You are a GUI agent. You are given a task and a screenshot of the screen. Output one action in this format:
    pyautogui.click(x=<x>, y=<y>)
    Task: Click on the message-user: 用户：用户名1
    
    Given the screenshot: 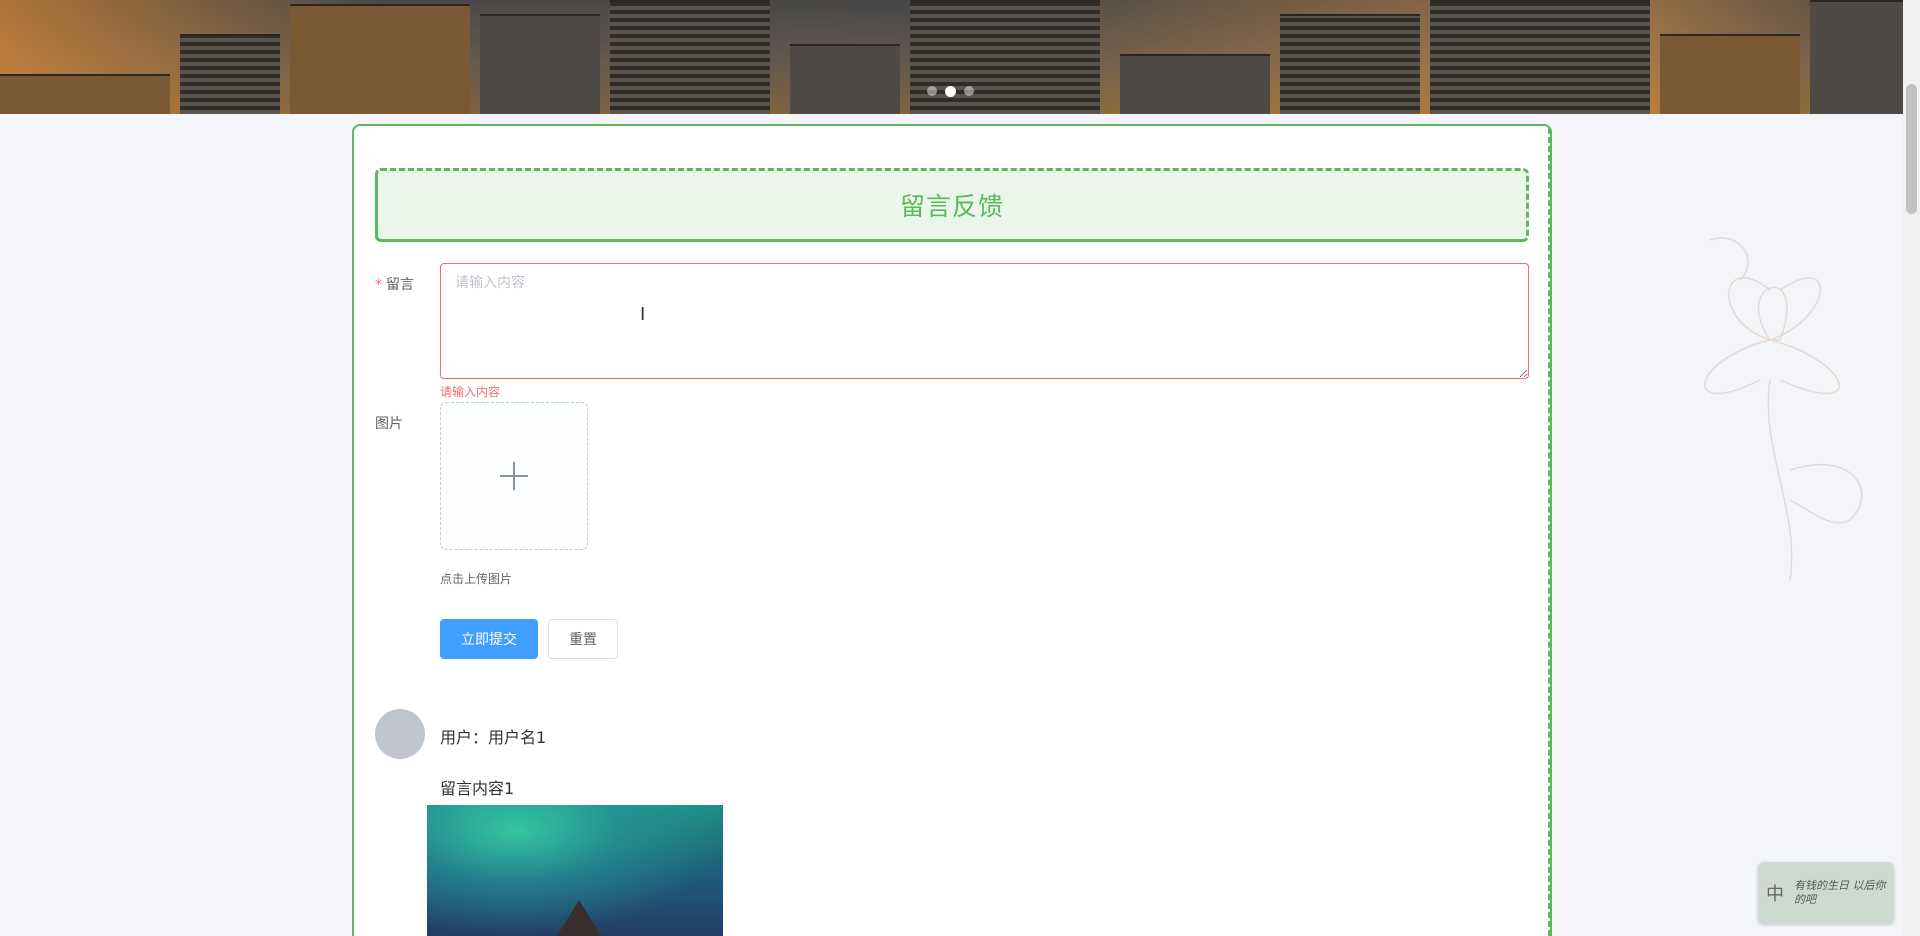 What is the action you would take?
    pyautogui.click(x=493, y=737)
    